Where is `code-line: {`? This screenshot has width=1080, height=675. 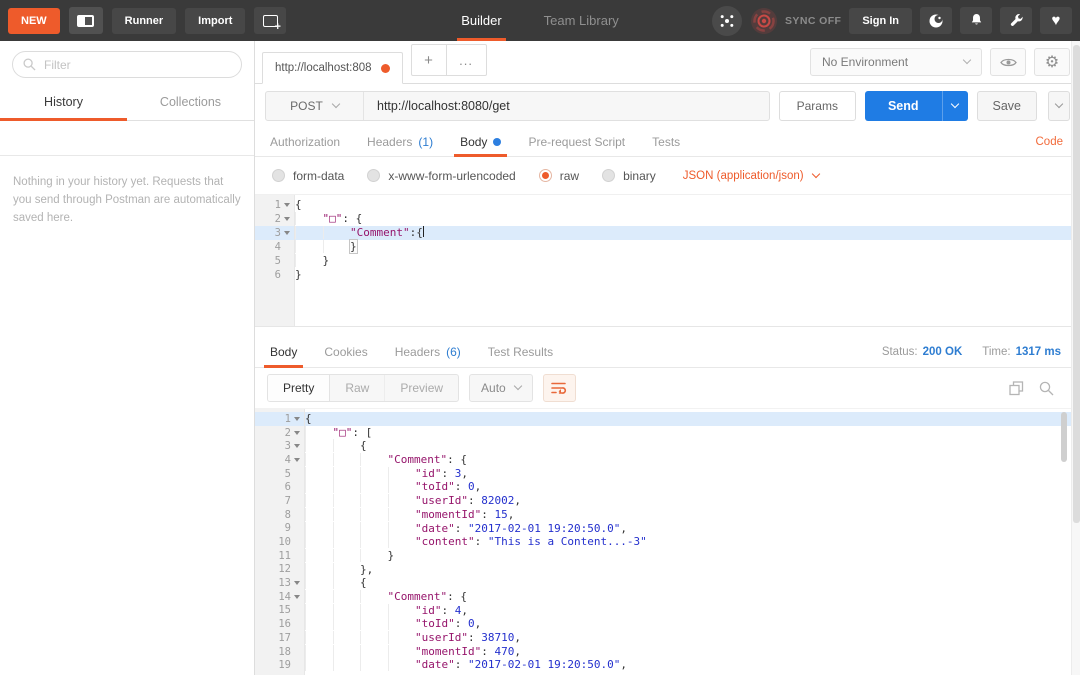
code-line: { is located at coordinates (692, 446).